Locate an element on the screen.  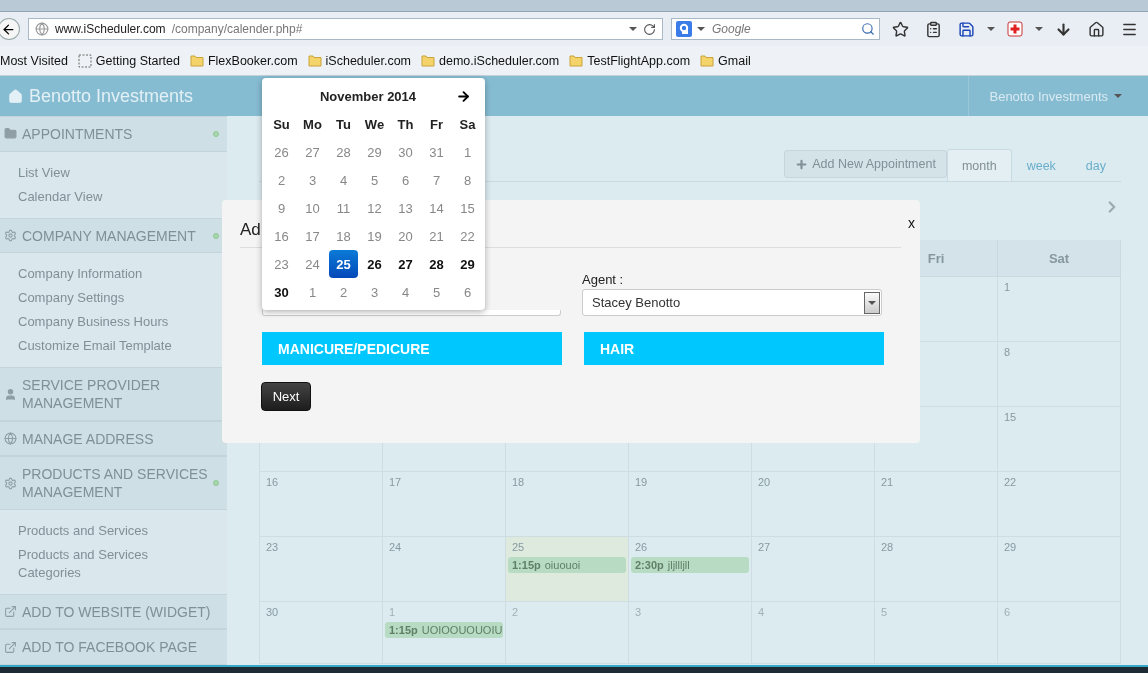
agent-select: Stacey Benotto is located at coordinates (732, 302).